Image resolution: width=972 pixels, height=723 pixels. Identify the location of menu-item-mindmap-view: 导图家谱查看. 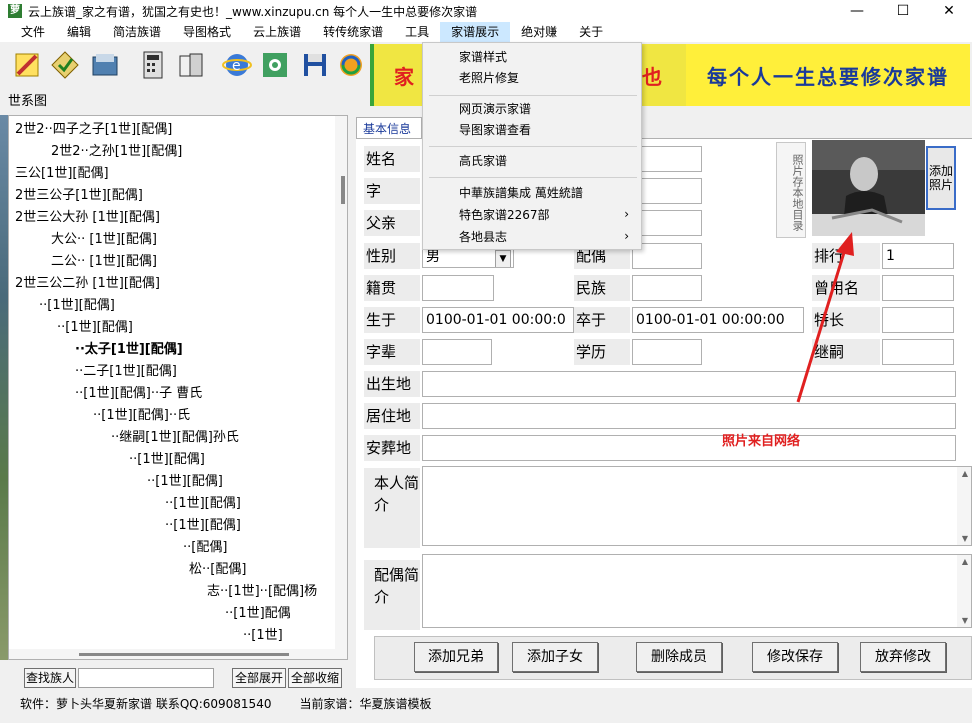
(495, 130).